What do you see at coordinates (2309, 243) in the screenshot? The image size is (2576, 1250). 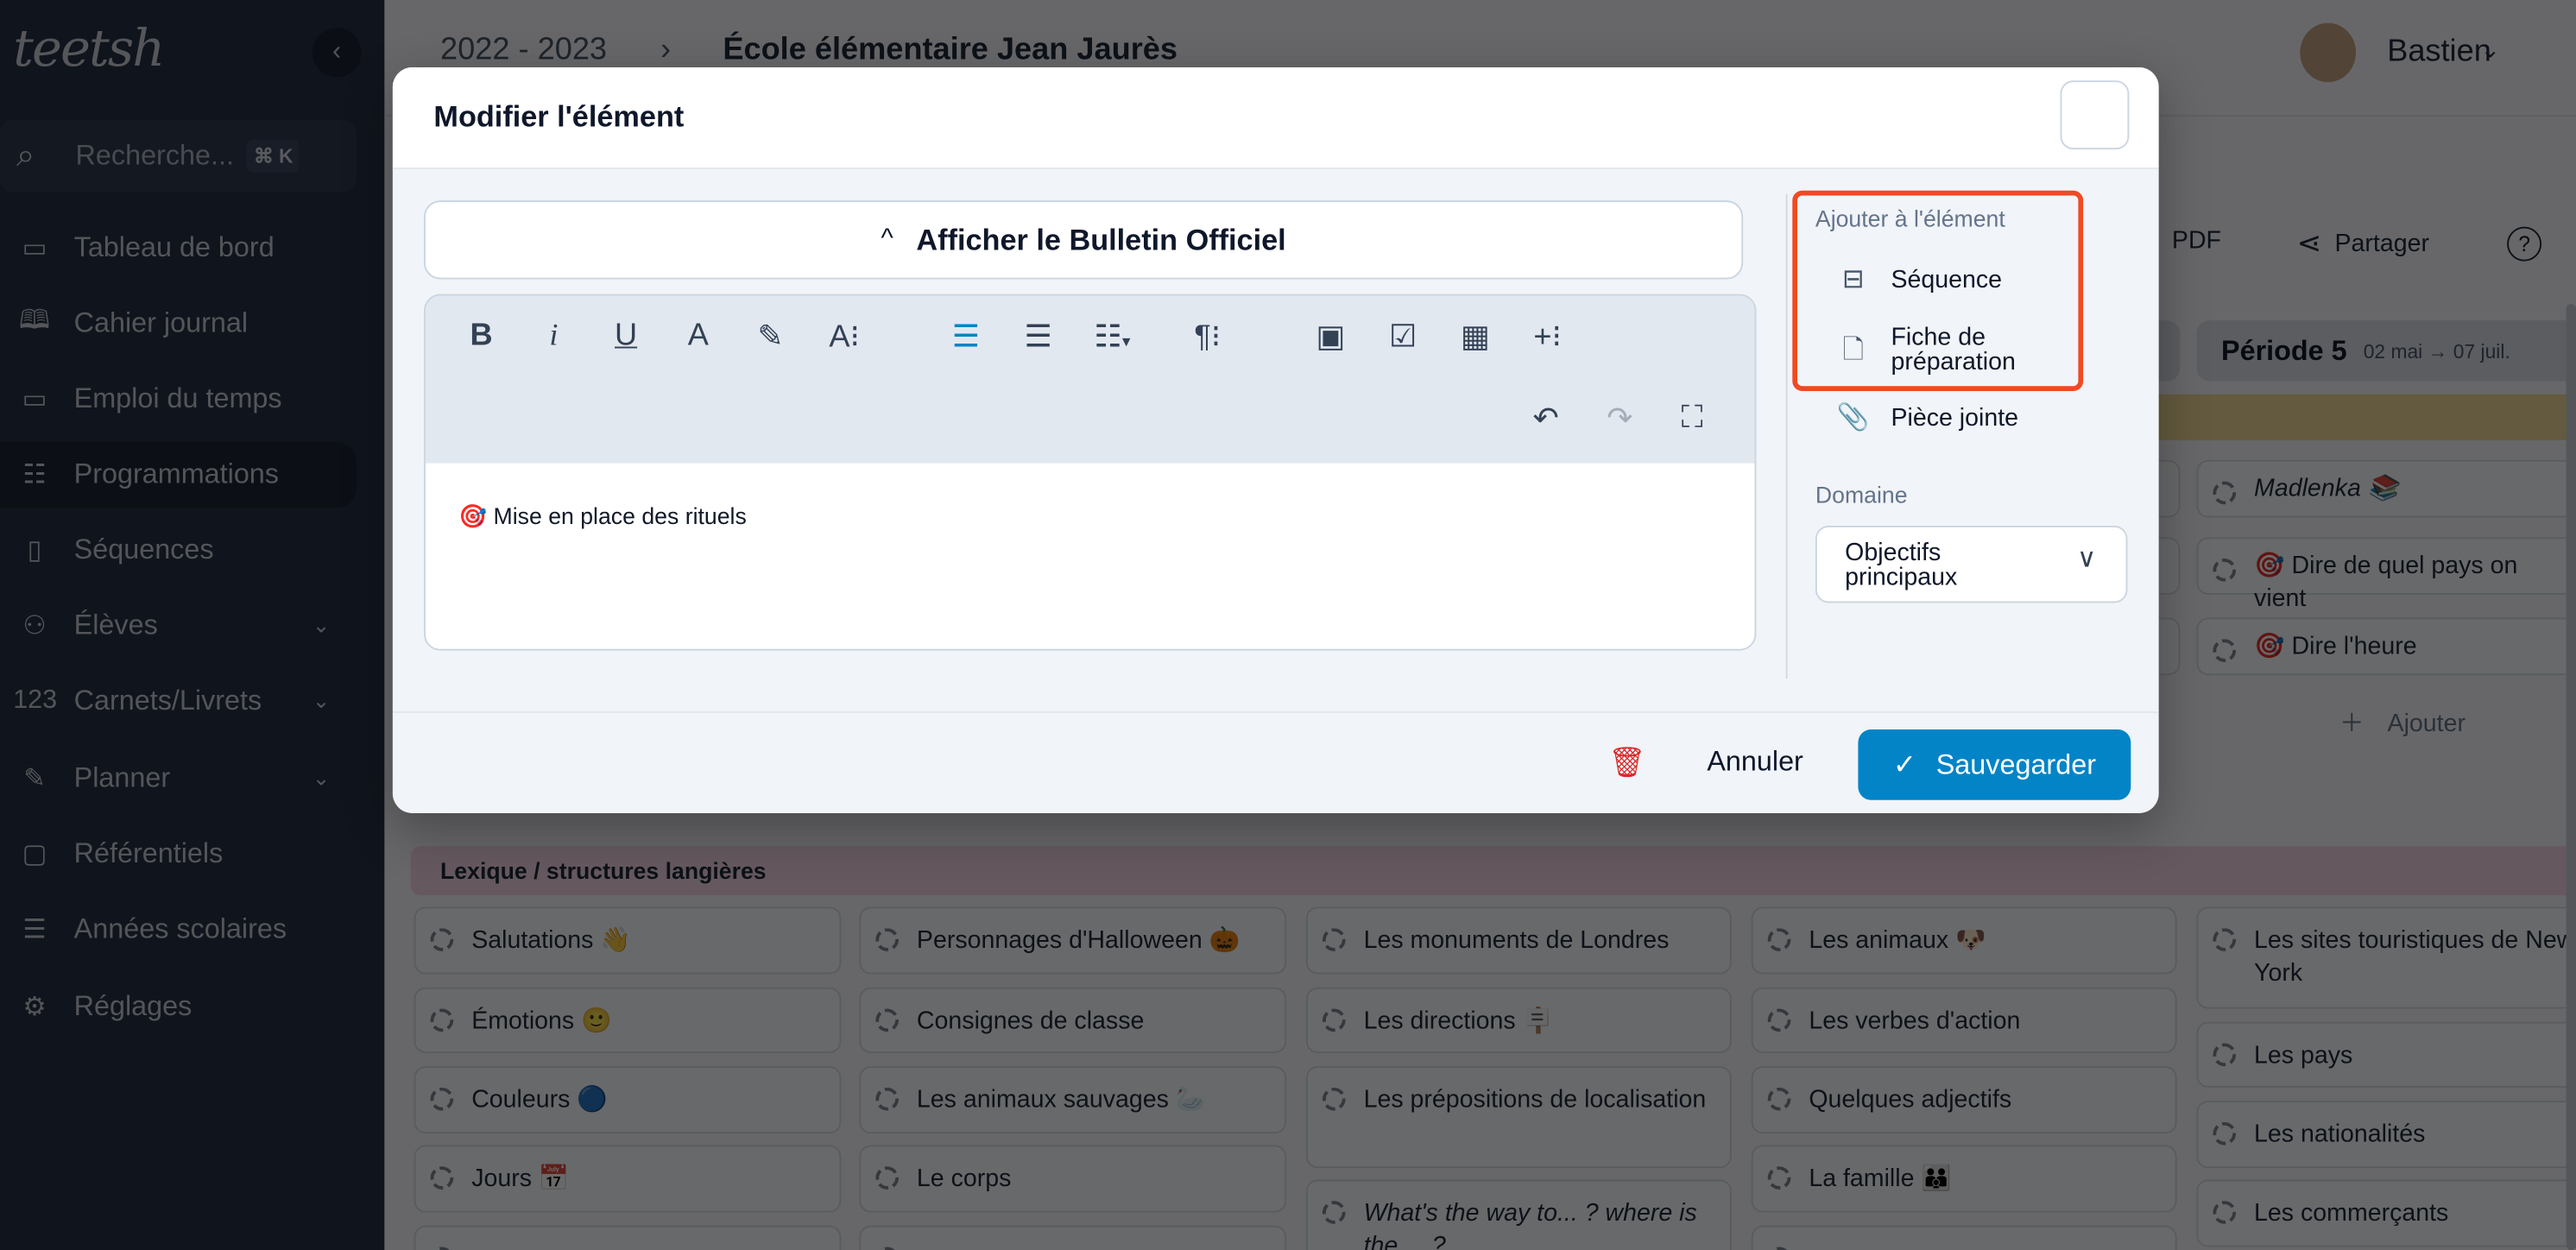 I see `share-icon: ⋖` at bounding box center [2309, 243].